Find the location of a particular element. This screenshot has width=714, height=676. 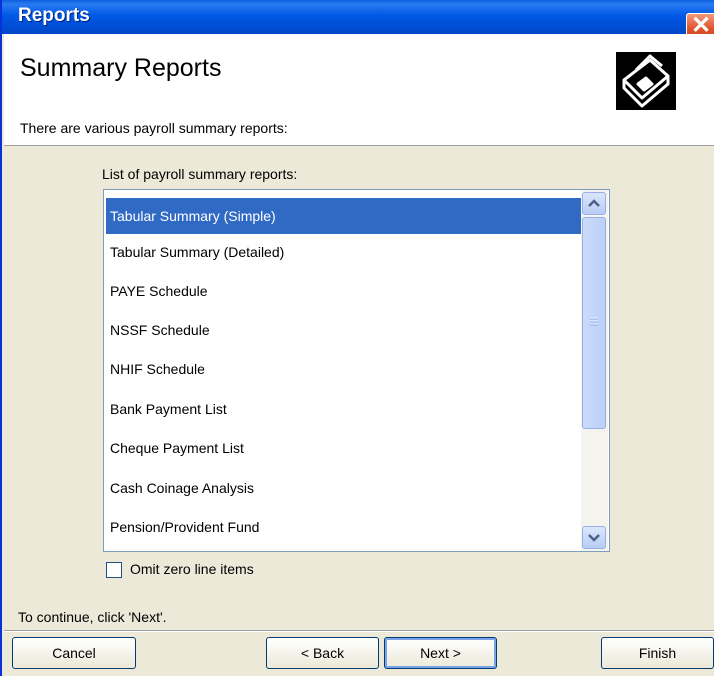

list-scrollbar is located at coordinates (594, 370).